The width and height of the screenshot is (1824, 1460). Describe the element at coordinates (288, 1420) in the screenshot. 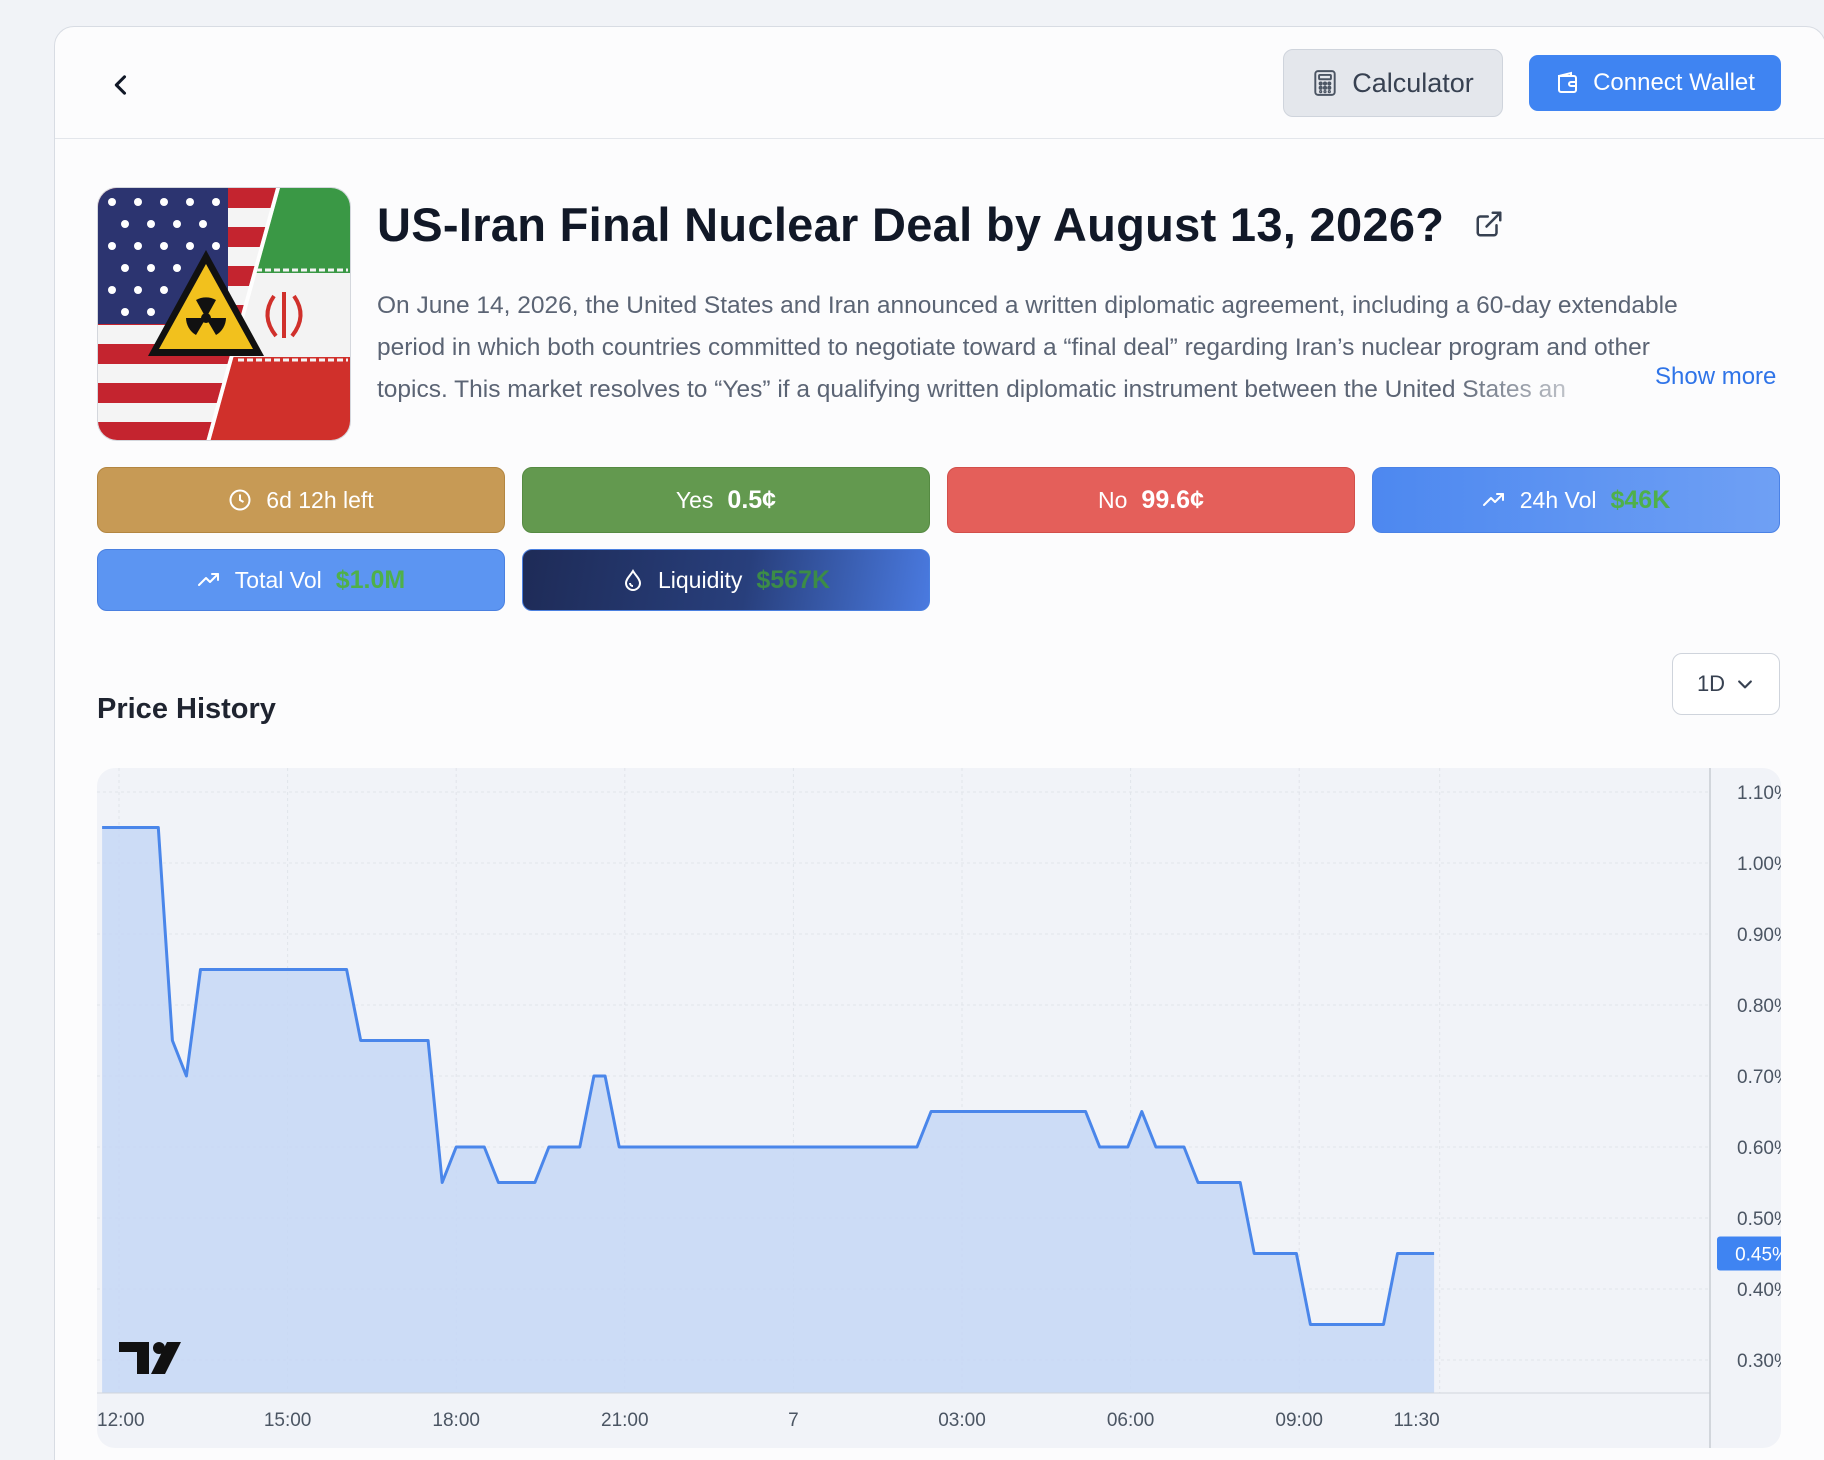

I see `x-tick-label: 15:00` at that location.